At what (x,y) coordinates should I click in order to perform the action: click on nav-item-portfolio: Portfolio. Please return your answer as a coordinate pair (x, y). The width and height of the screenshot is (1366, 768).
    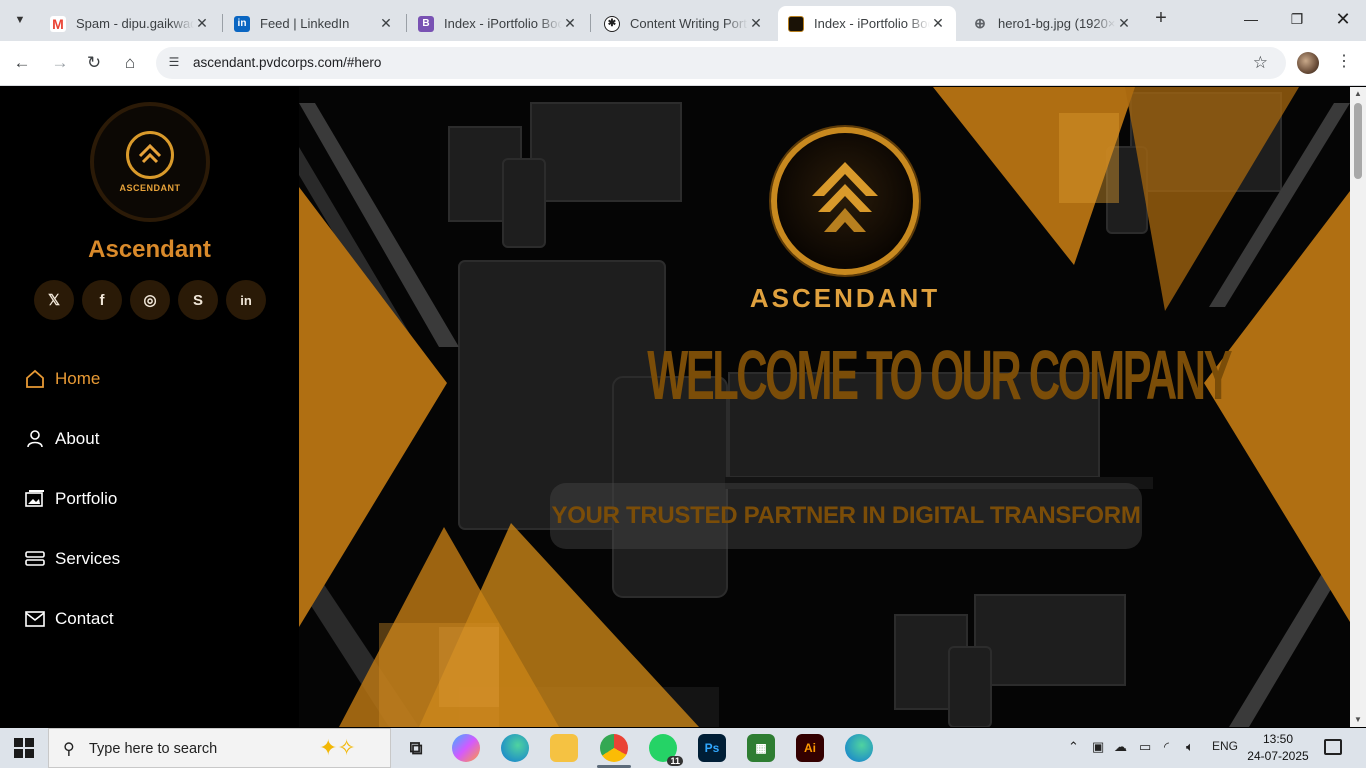
    Looking at the image, I should click on (72, 499).